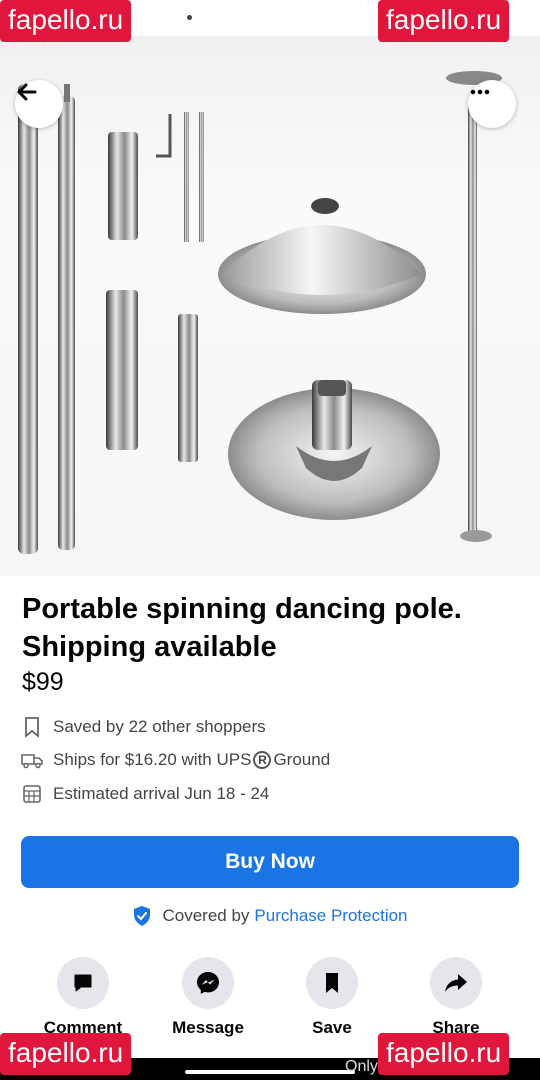 The width and height of the screenshot is (540, 1080). I want to click on registered-mark-icon: R, so click(262, 760).